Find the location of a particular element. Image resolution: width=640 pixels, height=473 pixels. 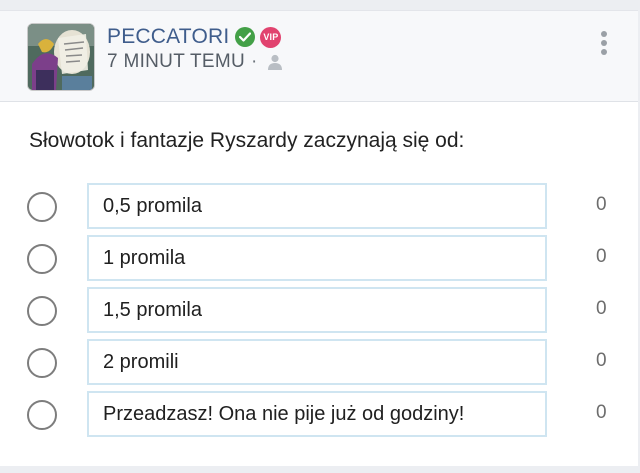

post-meta: 7 MINUT TEMU · is located at coordinates (195, 62).